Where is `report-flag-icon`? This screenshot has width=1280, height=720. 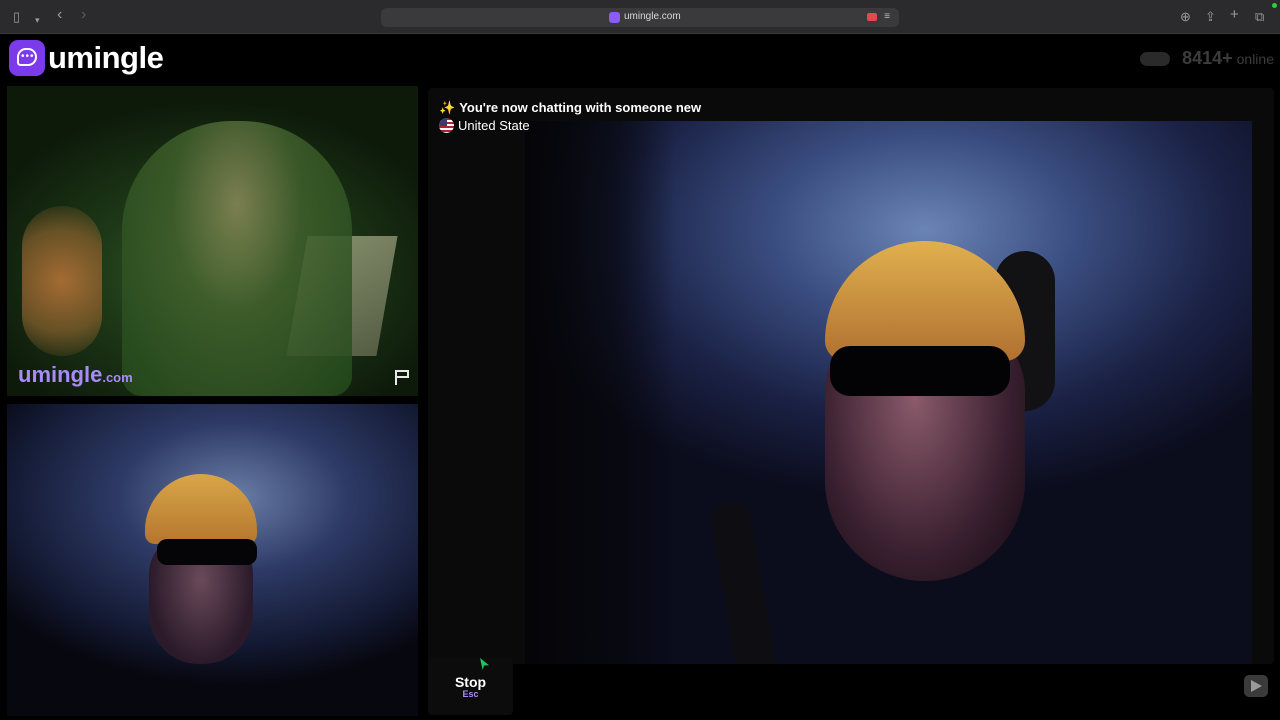
report-flag-icon is located at coordinates (402, 377).